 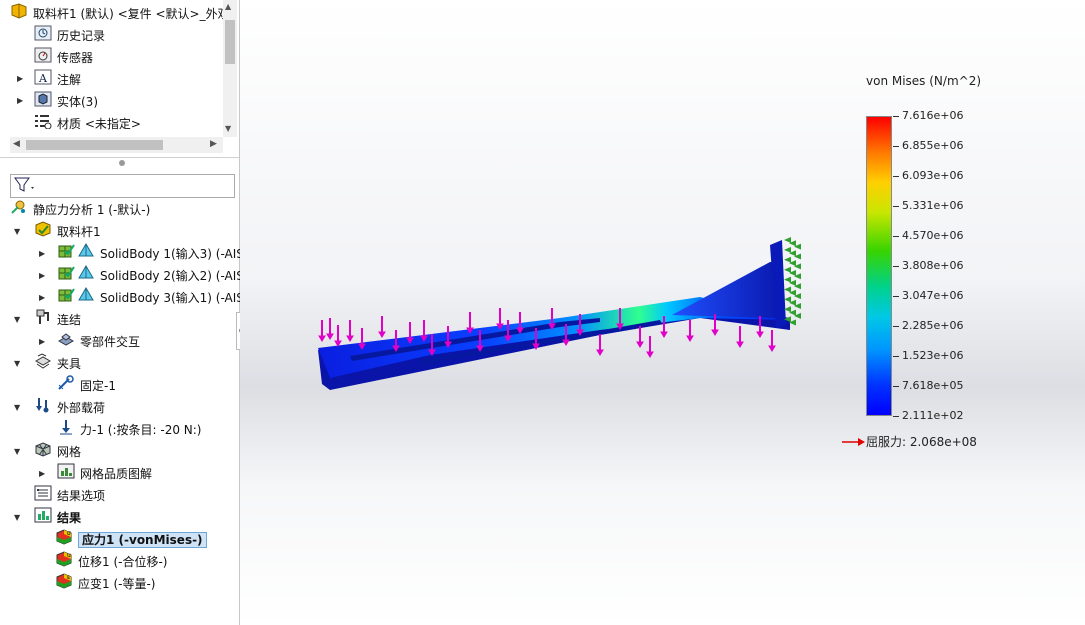 What do you see at coordinates (16, 144) in the screenshot?
I see `scroll-left-icon: ◀` at bounding box center [16, 144].